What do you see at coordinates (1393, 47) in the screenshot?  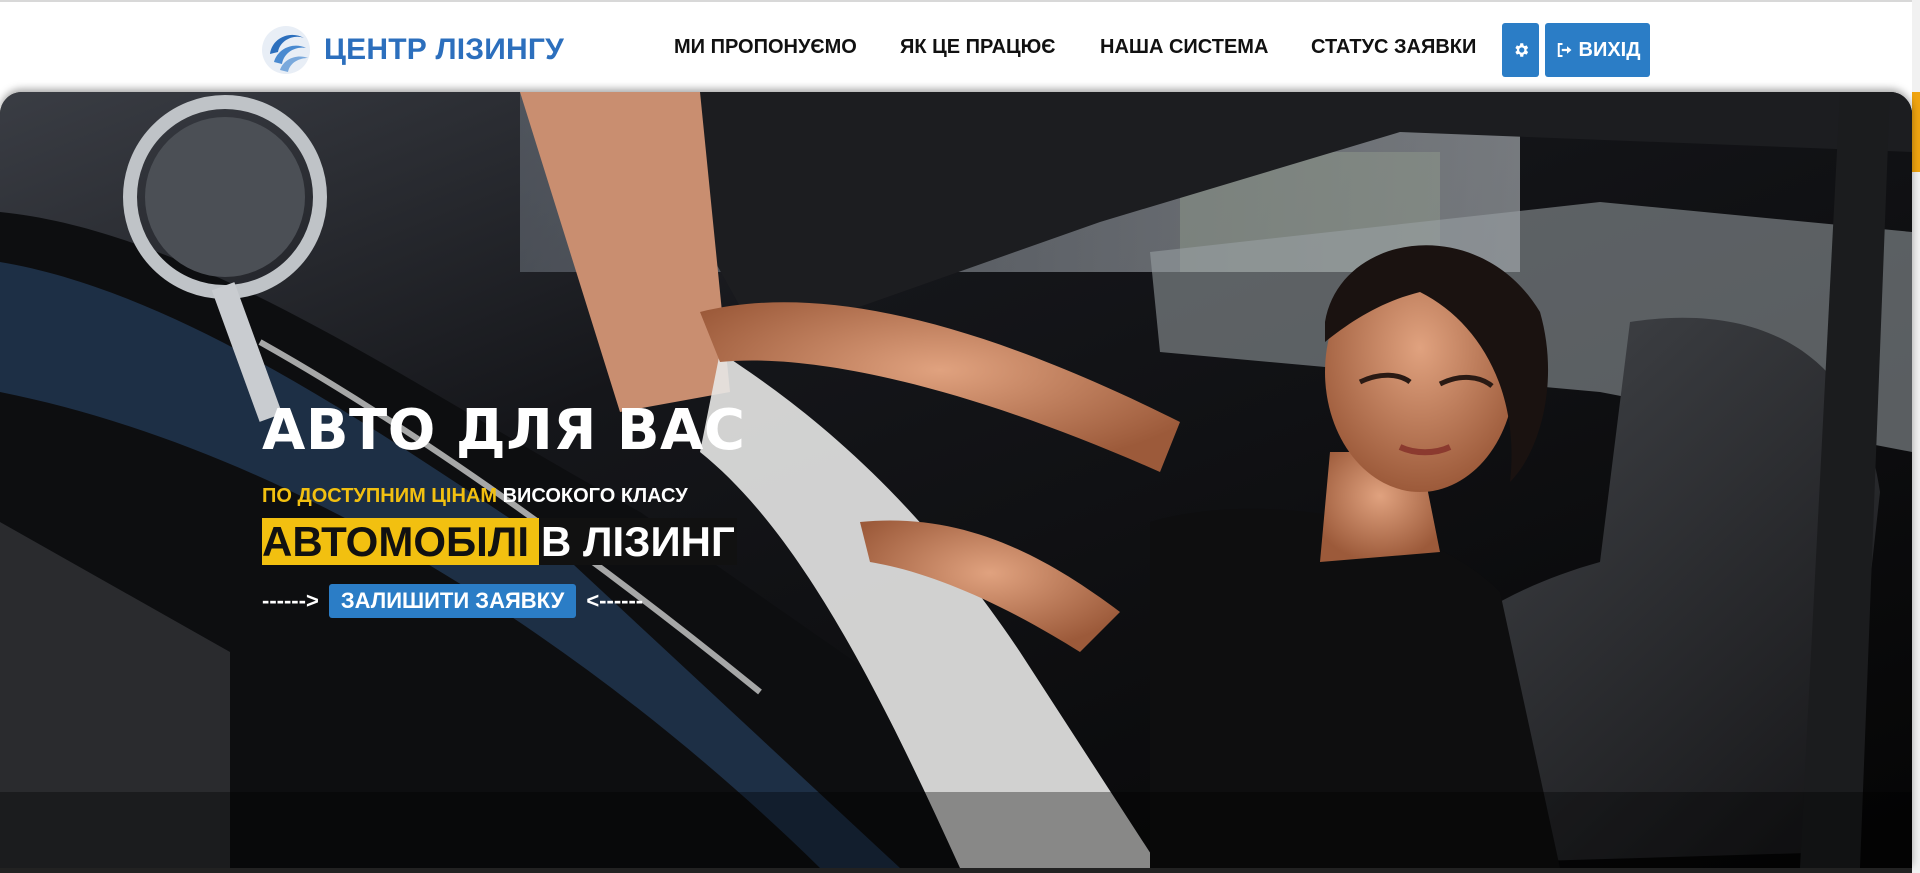 I see `nav-item-application-status: СТАТУС ЗАЯВКИ` at bounding box center [1393, 47].